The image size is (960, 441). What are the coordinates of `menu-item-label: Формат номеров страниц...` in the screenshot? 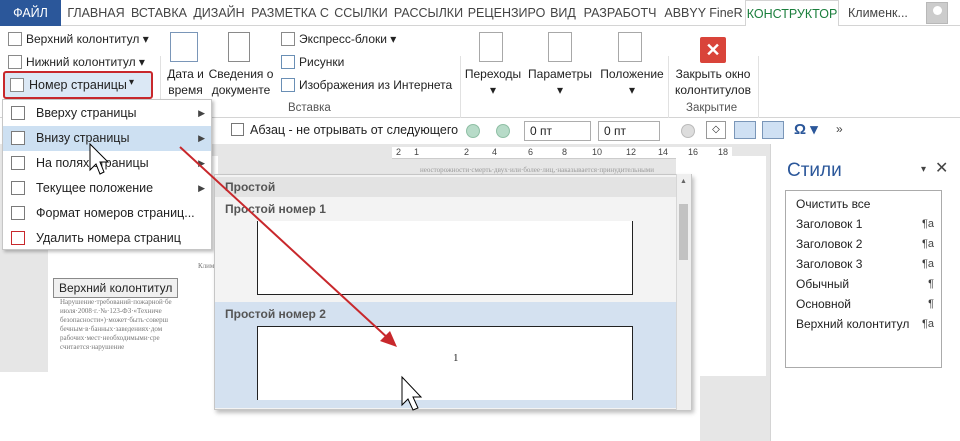 It's located at (115, 213).